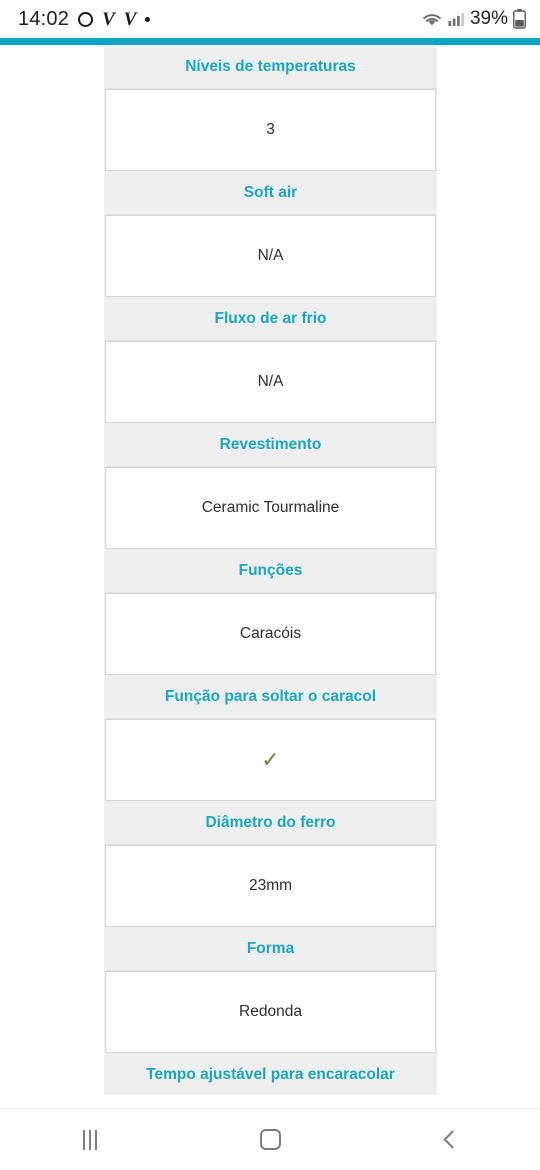 This screenshot has width=540, height=1170. I want to click on status-clock: 14:02, so click(44, 18).